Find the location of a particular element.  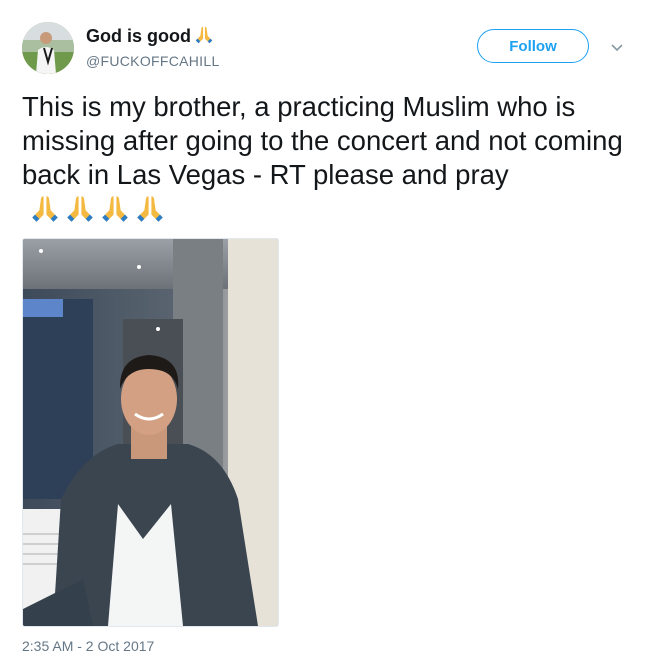

avatar-image is located at coordinates (48, 48).